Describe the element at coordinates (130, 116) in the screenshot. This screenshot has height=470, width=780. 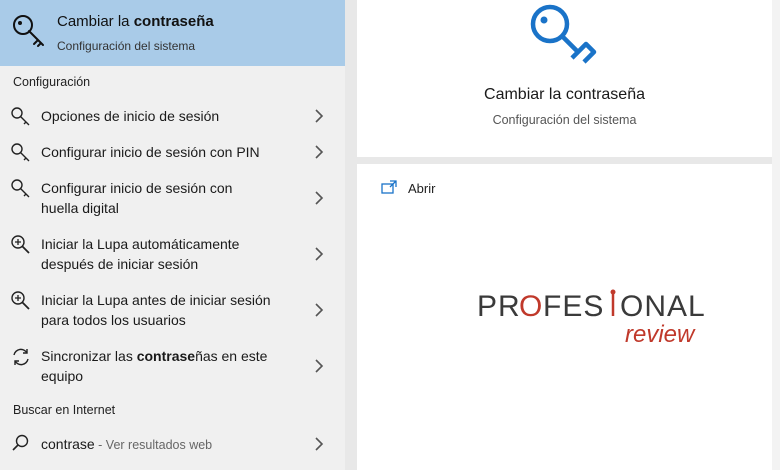
I see `result-label: Opciones de inicio de sesión` at that location.